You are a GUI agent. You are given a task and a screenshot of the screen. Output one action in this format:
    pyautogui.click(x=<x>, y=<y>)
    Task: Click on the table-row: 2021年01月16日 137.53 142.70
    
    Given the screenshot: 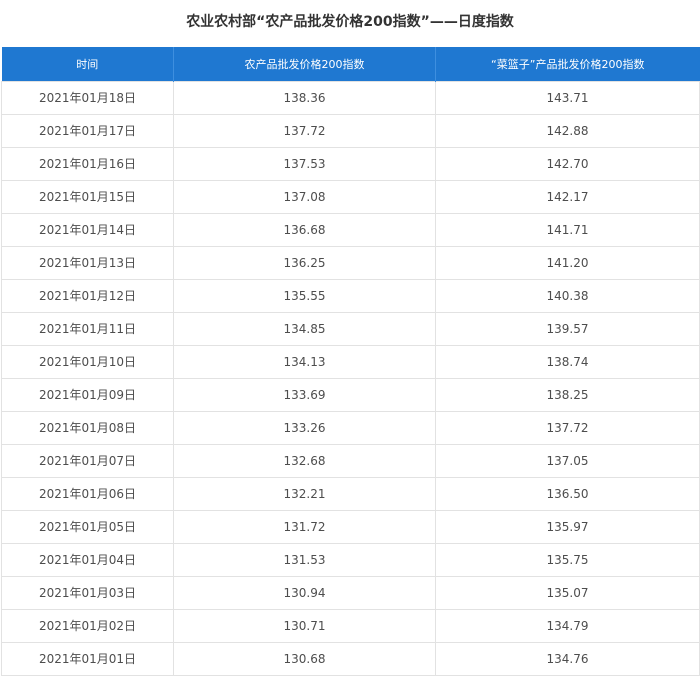 What is the action you would take?
    pyautogui.click(x=350, y=163)
    